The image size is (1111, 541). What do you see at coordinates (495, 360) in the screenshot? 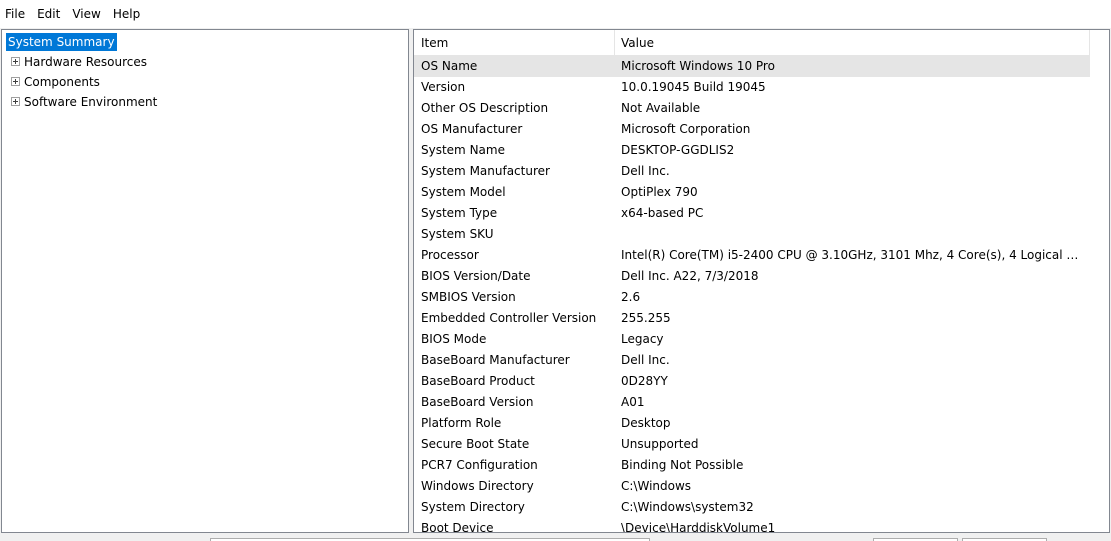
I see `cell-item: BaseBoard Manufacturer` at bounding box center [495, 360].